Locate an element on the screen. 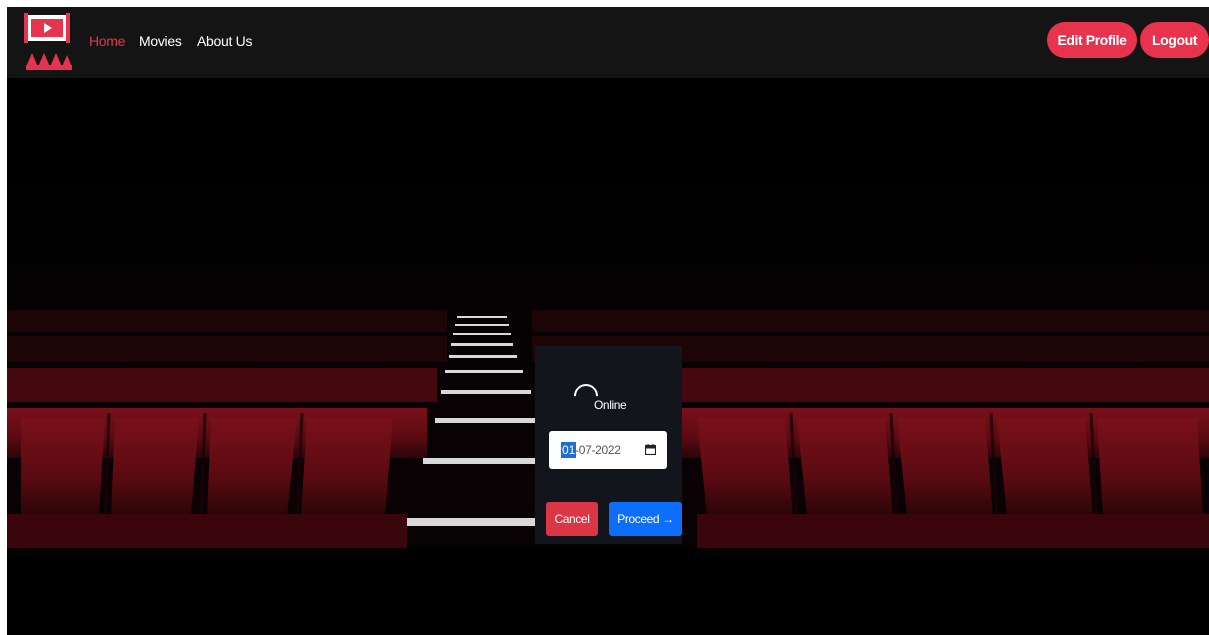 The image size is (1209, 635). status-label: Online is located at coordinates (610, 405).